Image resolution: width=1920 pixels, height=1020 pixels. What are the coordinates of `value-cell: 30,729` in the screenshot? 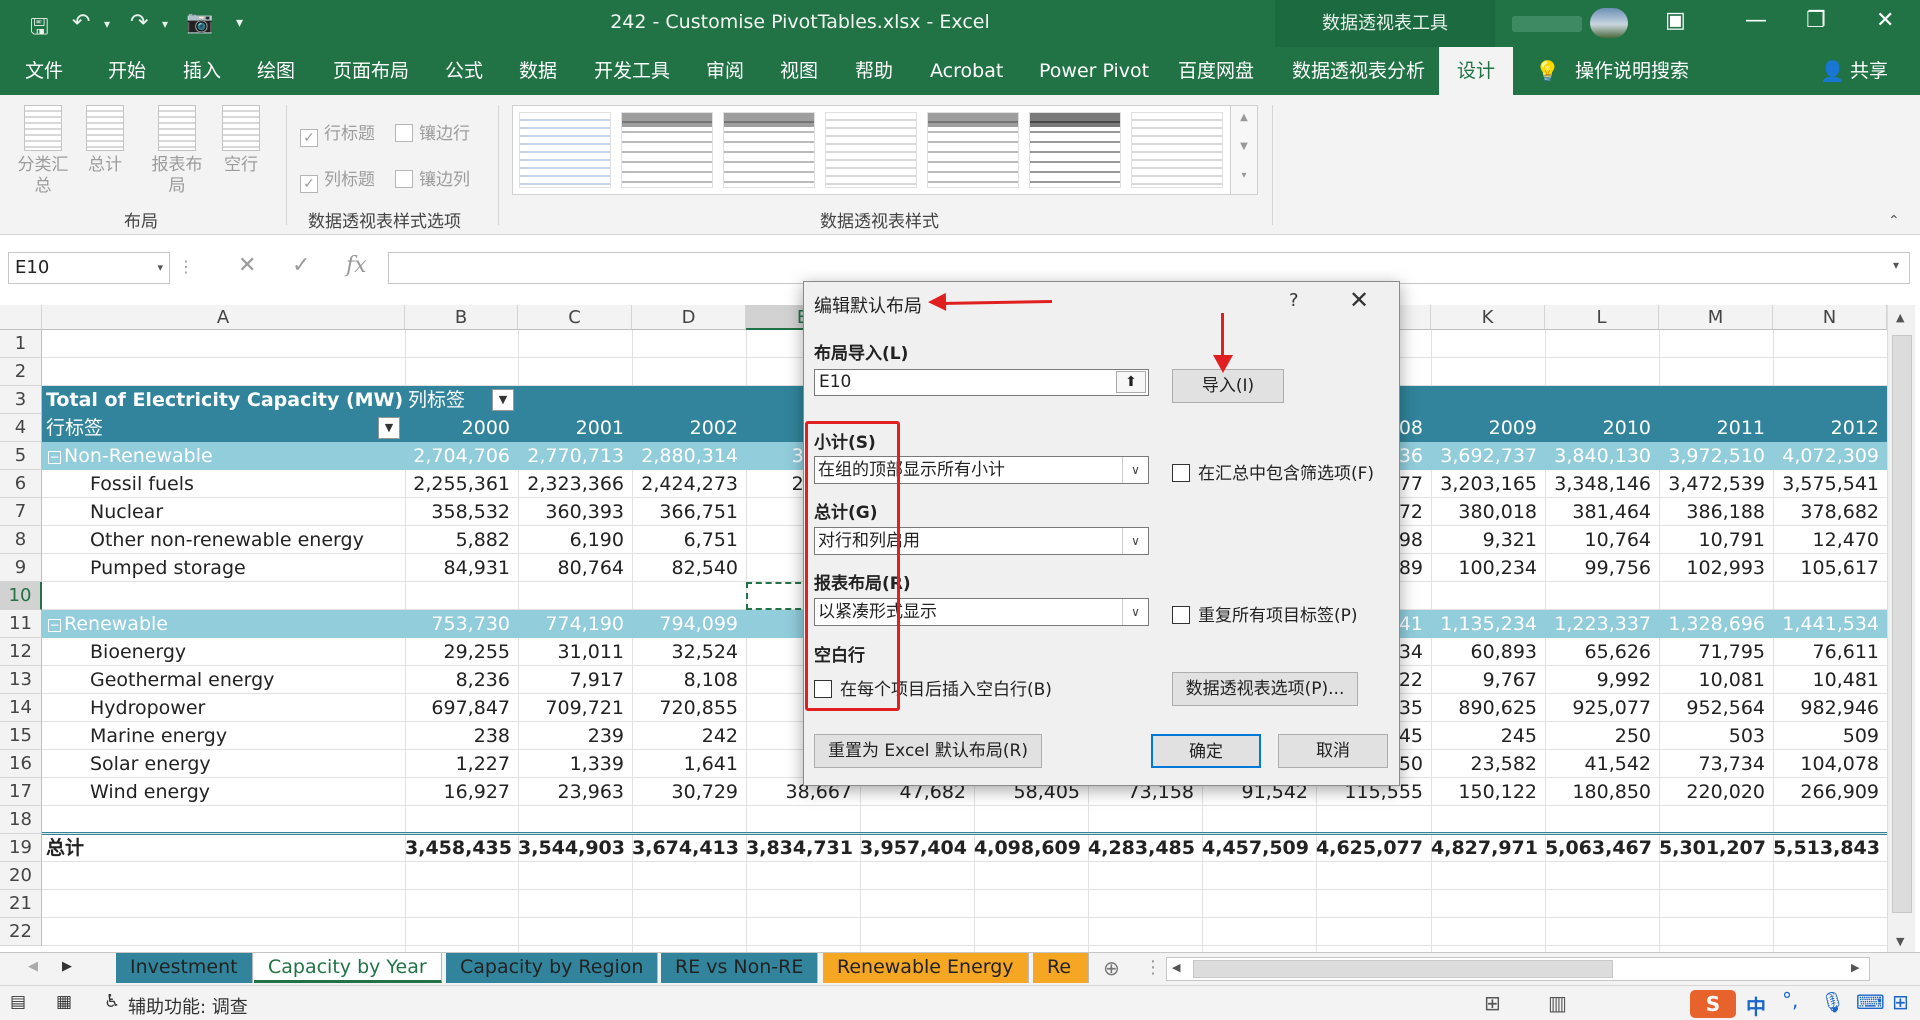 It's located at (689, 792).